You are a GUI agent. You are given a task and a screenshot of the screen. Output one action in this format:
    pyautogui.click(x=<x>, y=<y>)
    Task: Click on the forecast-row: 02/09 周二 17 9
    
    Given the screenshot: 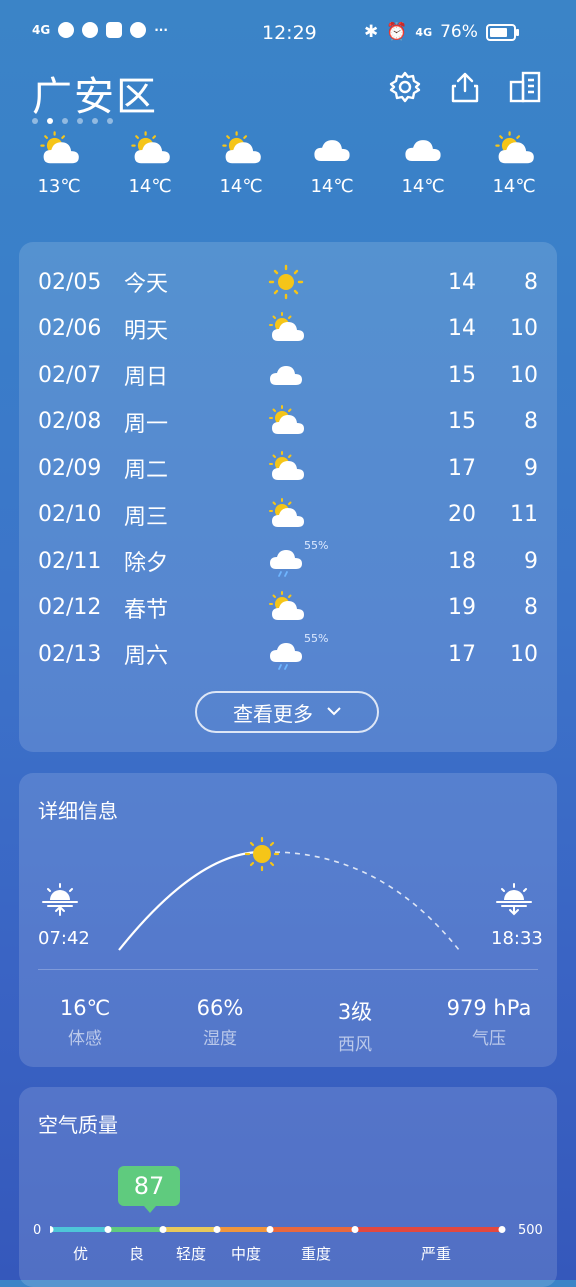 What is the action you would take?
    pyautogui.click(x=288, y=468)
    